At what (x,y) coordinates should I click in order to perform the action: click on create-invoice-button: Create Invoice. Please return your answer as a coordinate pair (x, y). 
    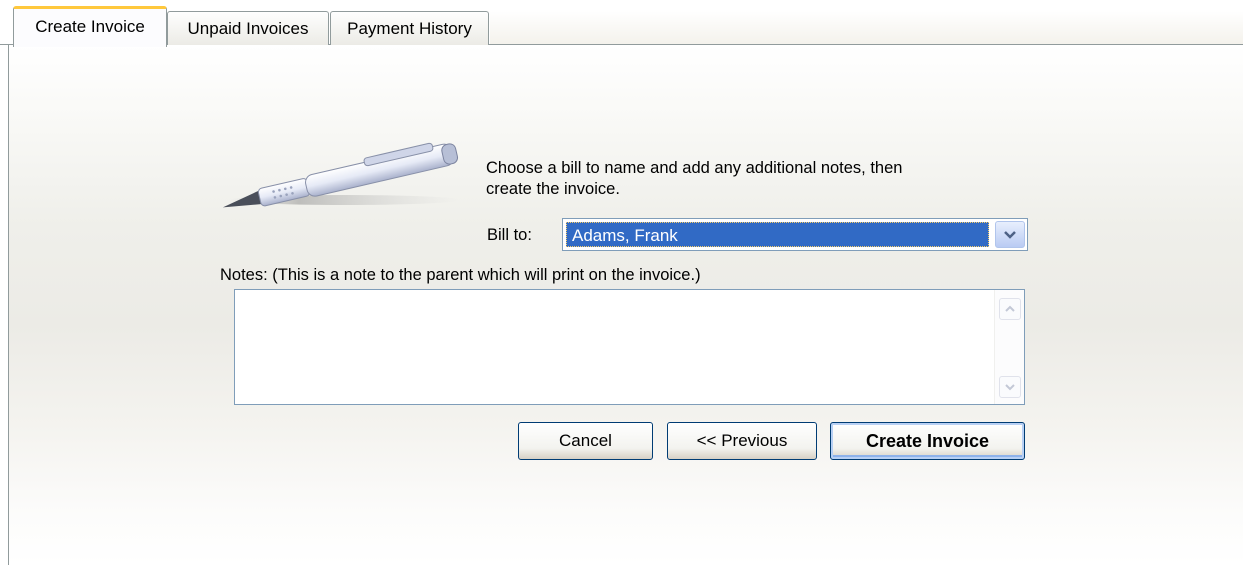
    Looking at the image, I should click on (927, 441).